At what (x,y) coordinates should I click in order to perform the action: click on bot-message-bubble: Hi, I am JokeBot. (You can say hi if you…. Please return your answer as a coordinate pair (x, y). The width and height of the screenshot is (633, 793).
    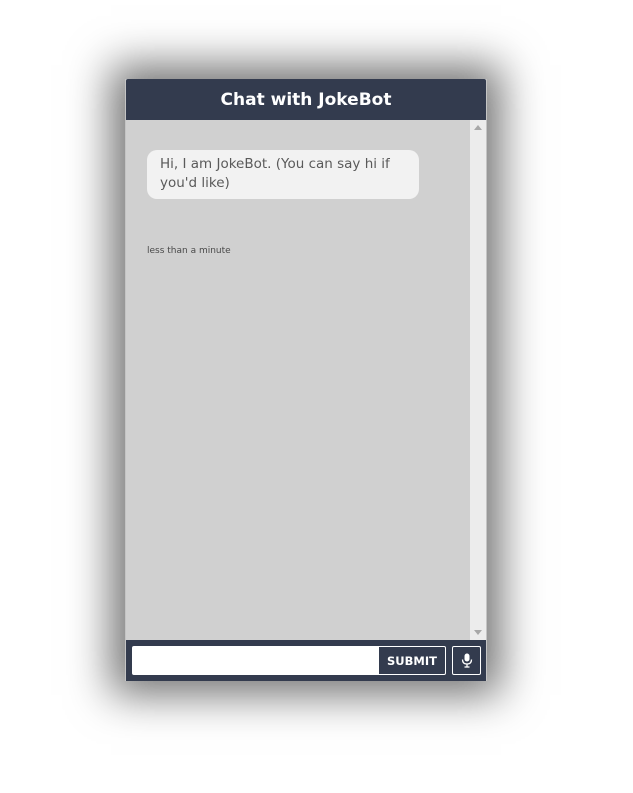
    Looking at the image, I should click on (283, 174).